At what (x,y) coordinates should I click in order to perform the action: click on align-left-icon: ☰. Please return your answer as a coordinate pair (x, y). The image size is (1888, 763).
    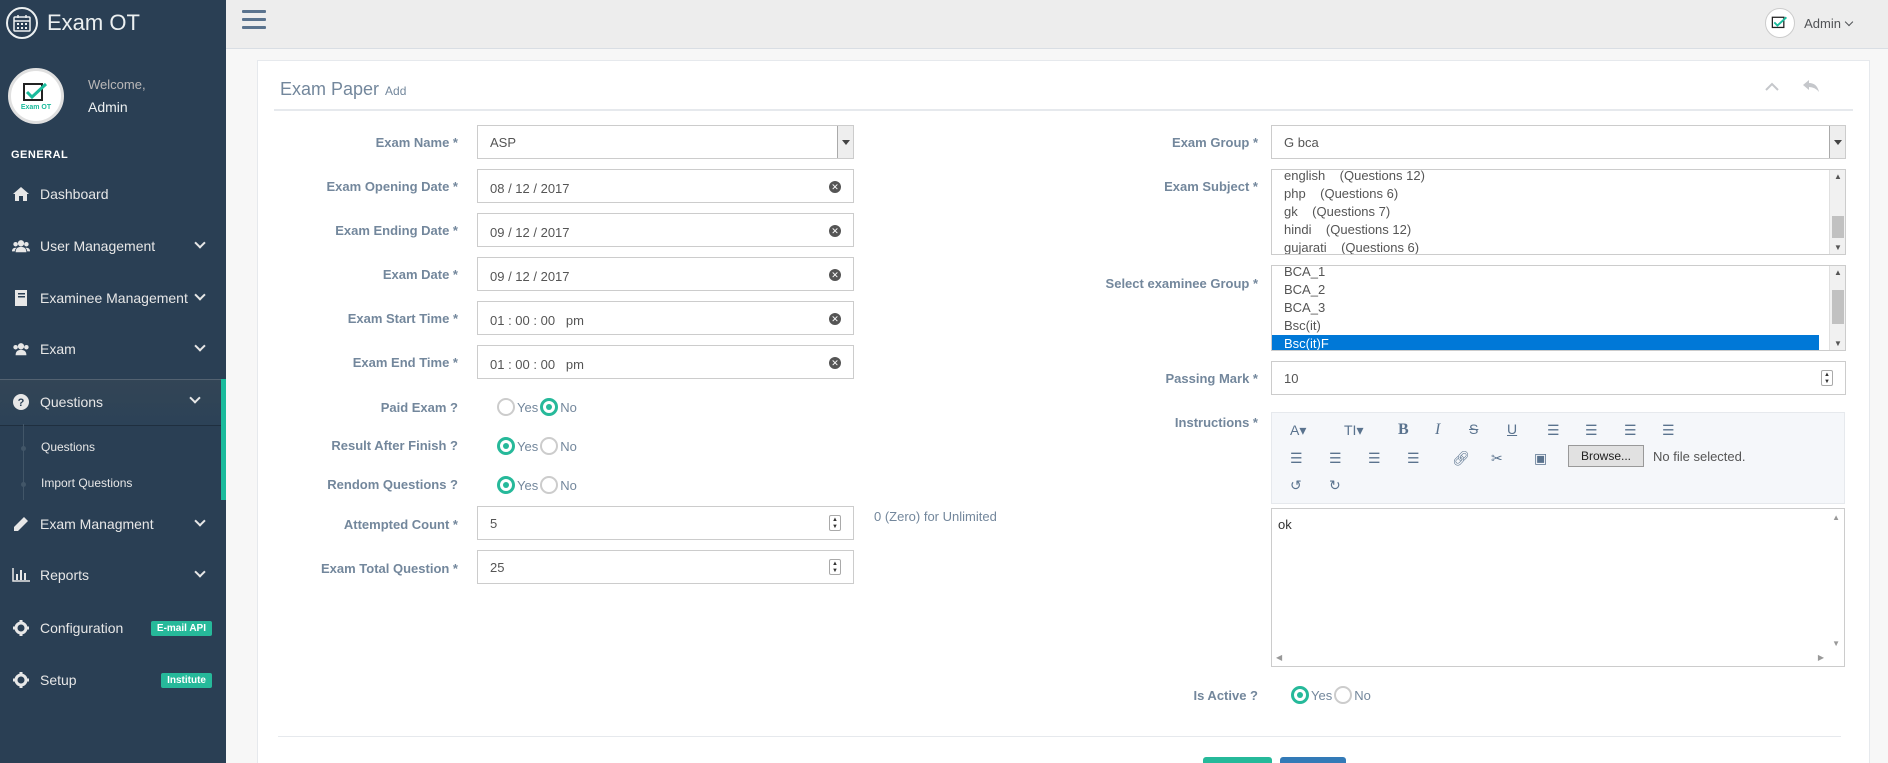
    Looking at the image, I should click on (1296, 458).